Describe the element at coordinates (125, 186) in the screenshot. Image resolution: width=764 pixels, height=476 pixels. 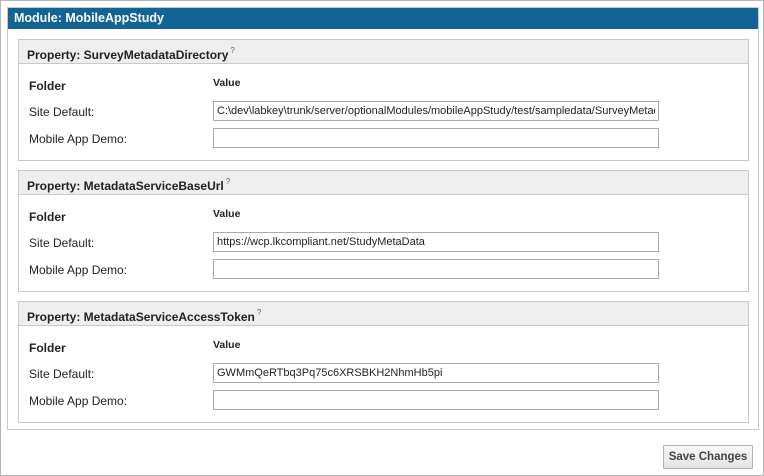
I see `property-title: Property: MetadataServiceBaseUrl` at that location.